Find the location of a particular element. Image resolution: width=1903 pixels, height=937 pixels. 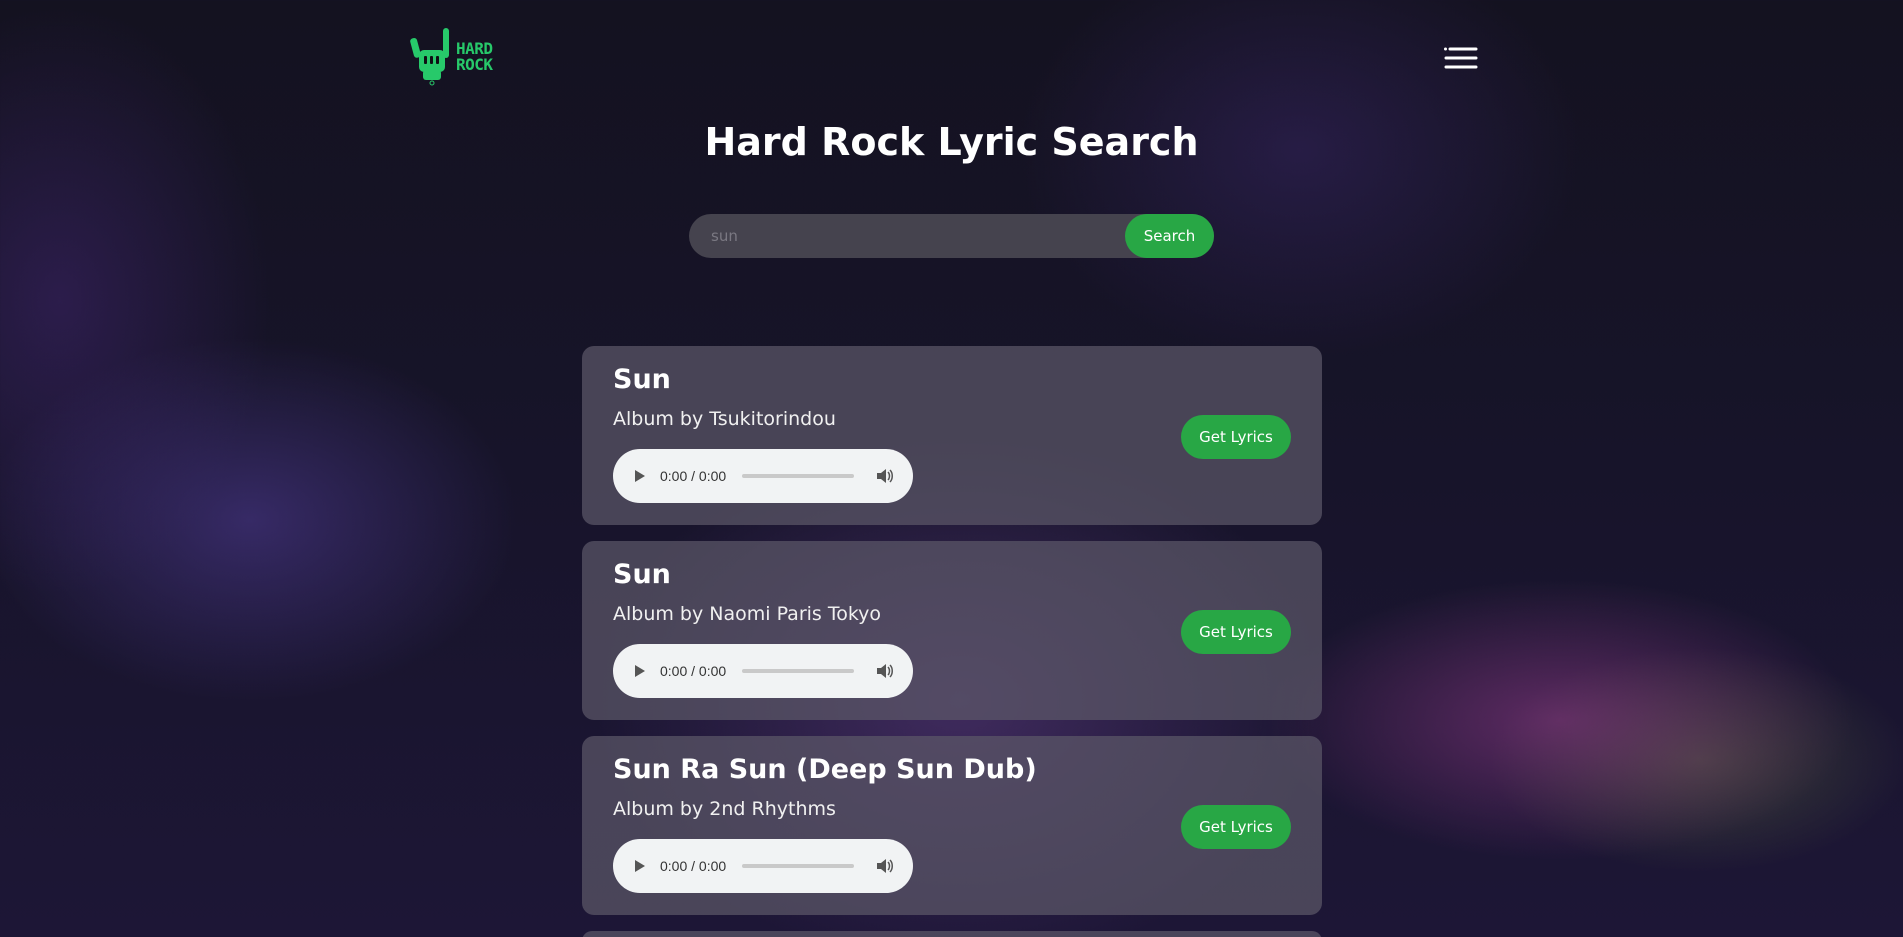

result-card is located at coordinates (952, 934).